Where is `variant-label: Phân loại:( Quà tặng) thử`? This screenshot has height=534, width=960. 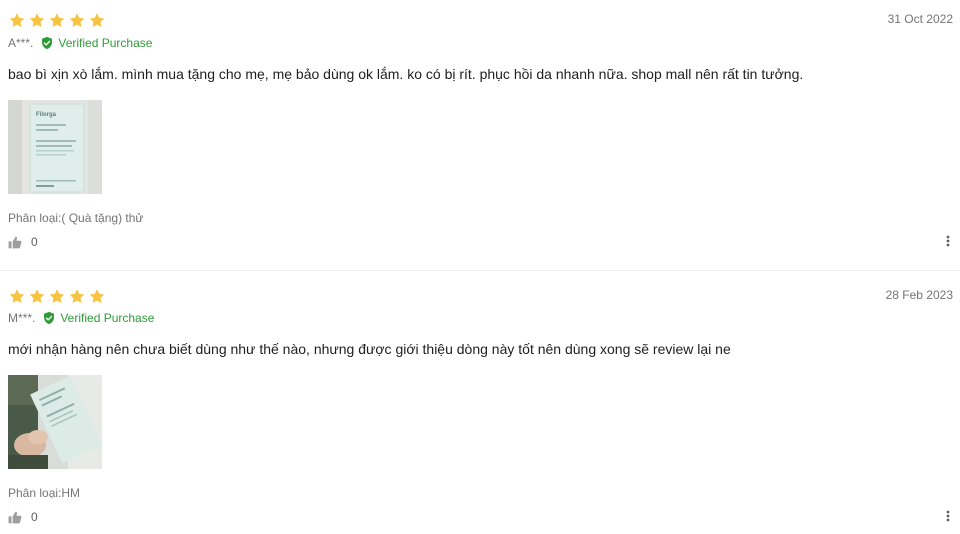
variant-label: Phân loại:( Quà tặng) thử is located at coordinates (76, 218).